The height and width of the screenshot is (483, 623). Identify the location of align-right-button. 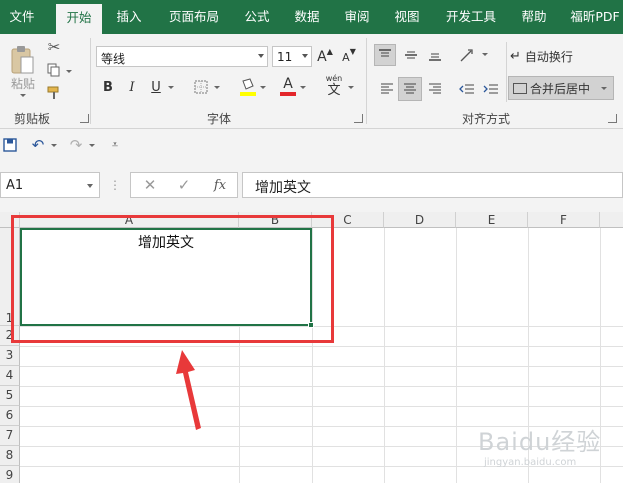
(435, 89).